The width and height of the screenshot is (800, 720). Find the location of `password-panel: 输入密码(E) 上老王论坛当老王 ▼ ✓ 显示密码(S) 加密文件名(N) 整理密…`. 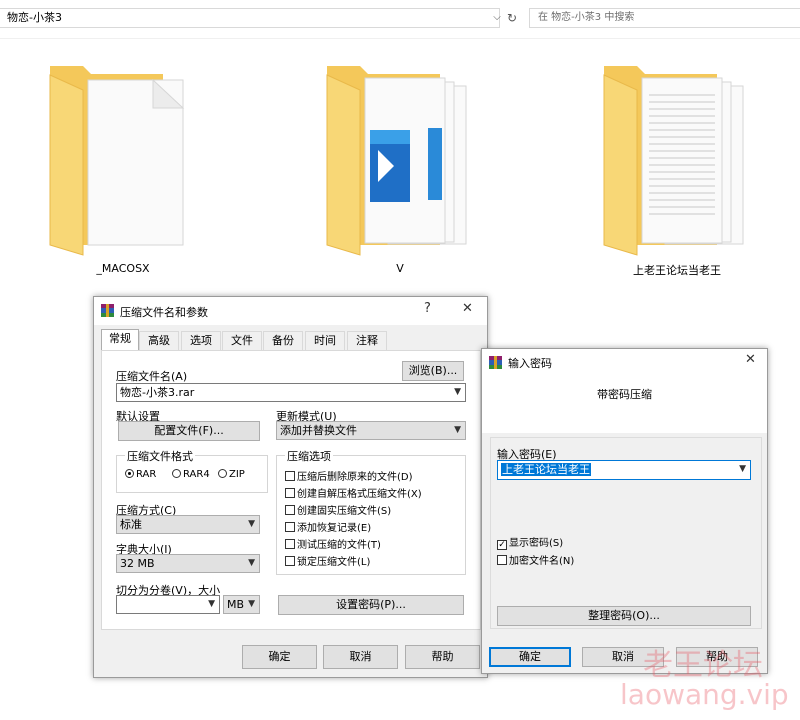

password-panel: 输入密码(E) 上老王论坛当老王 ▼ ✓ 显示密码(S) 加密文件名(N) 整理密… is located at coordinates (626, 533).